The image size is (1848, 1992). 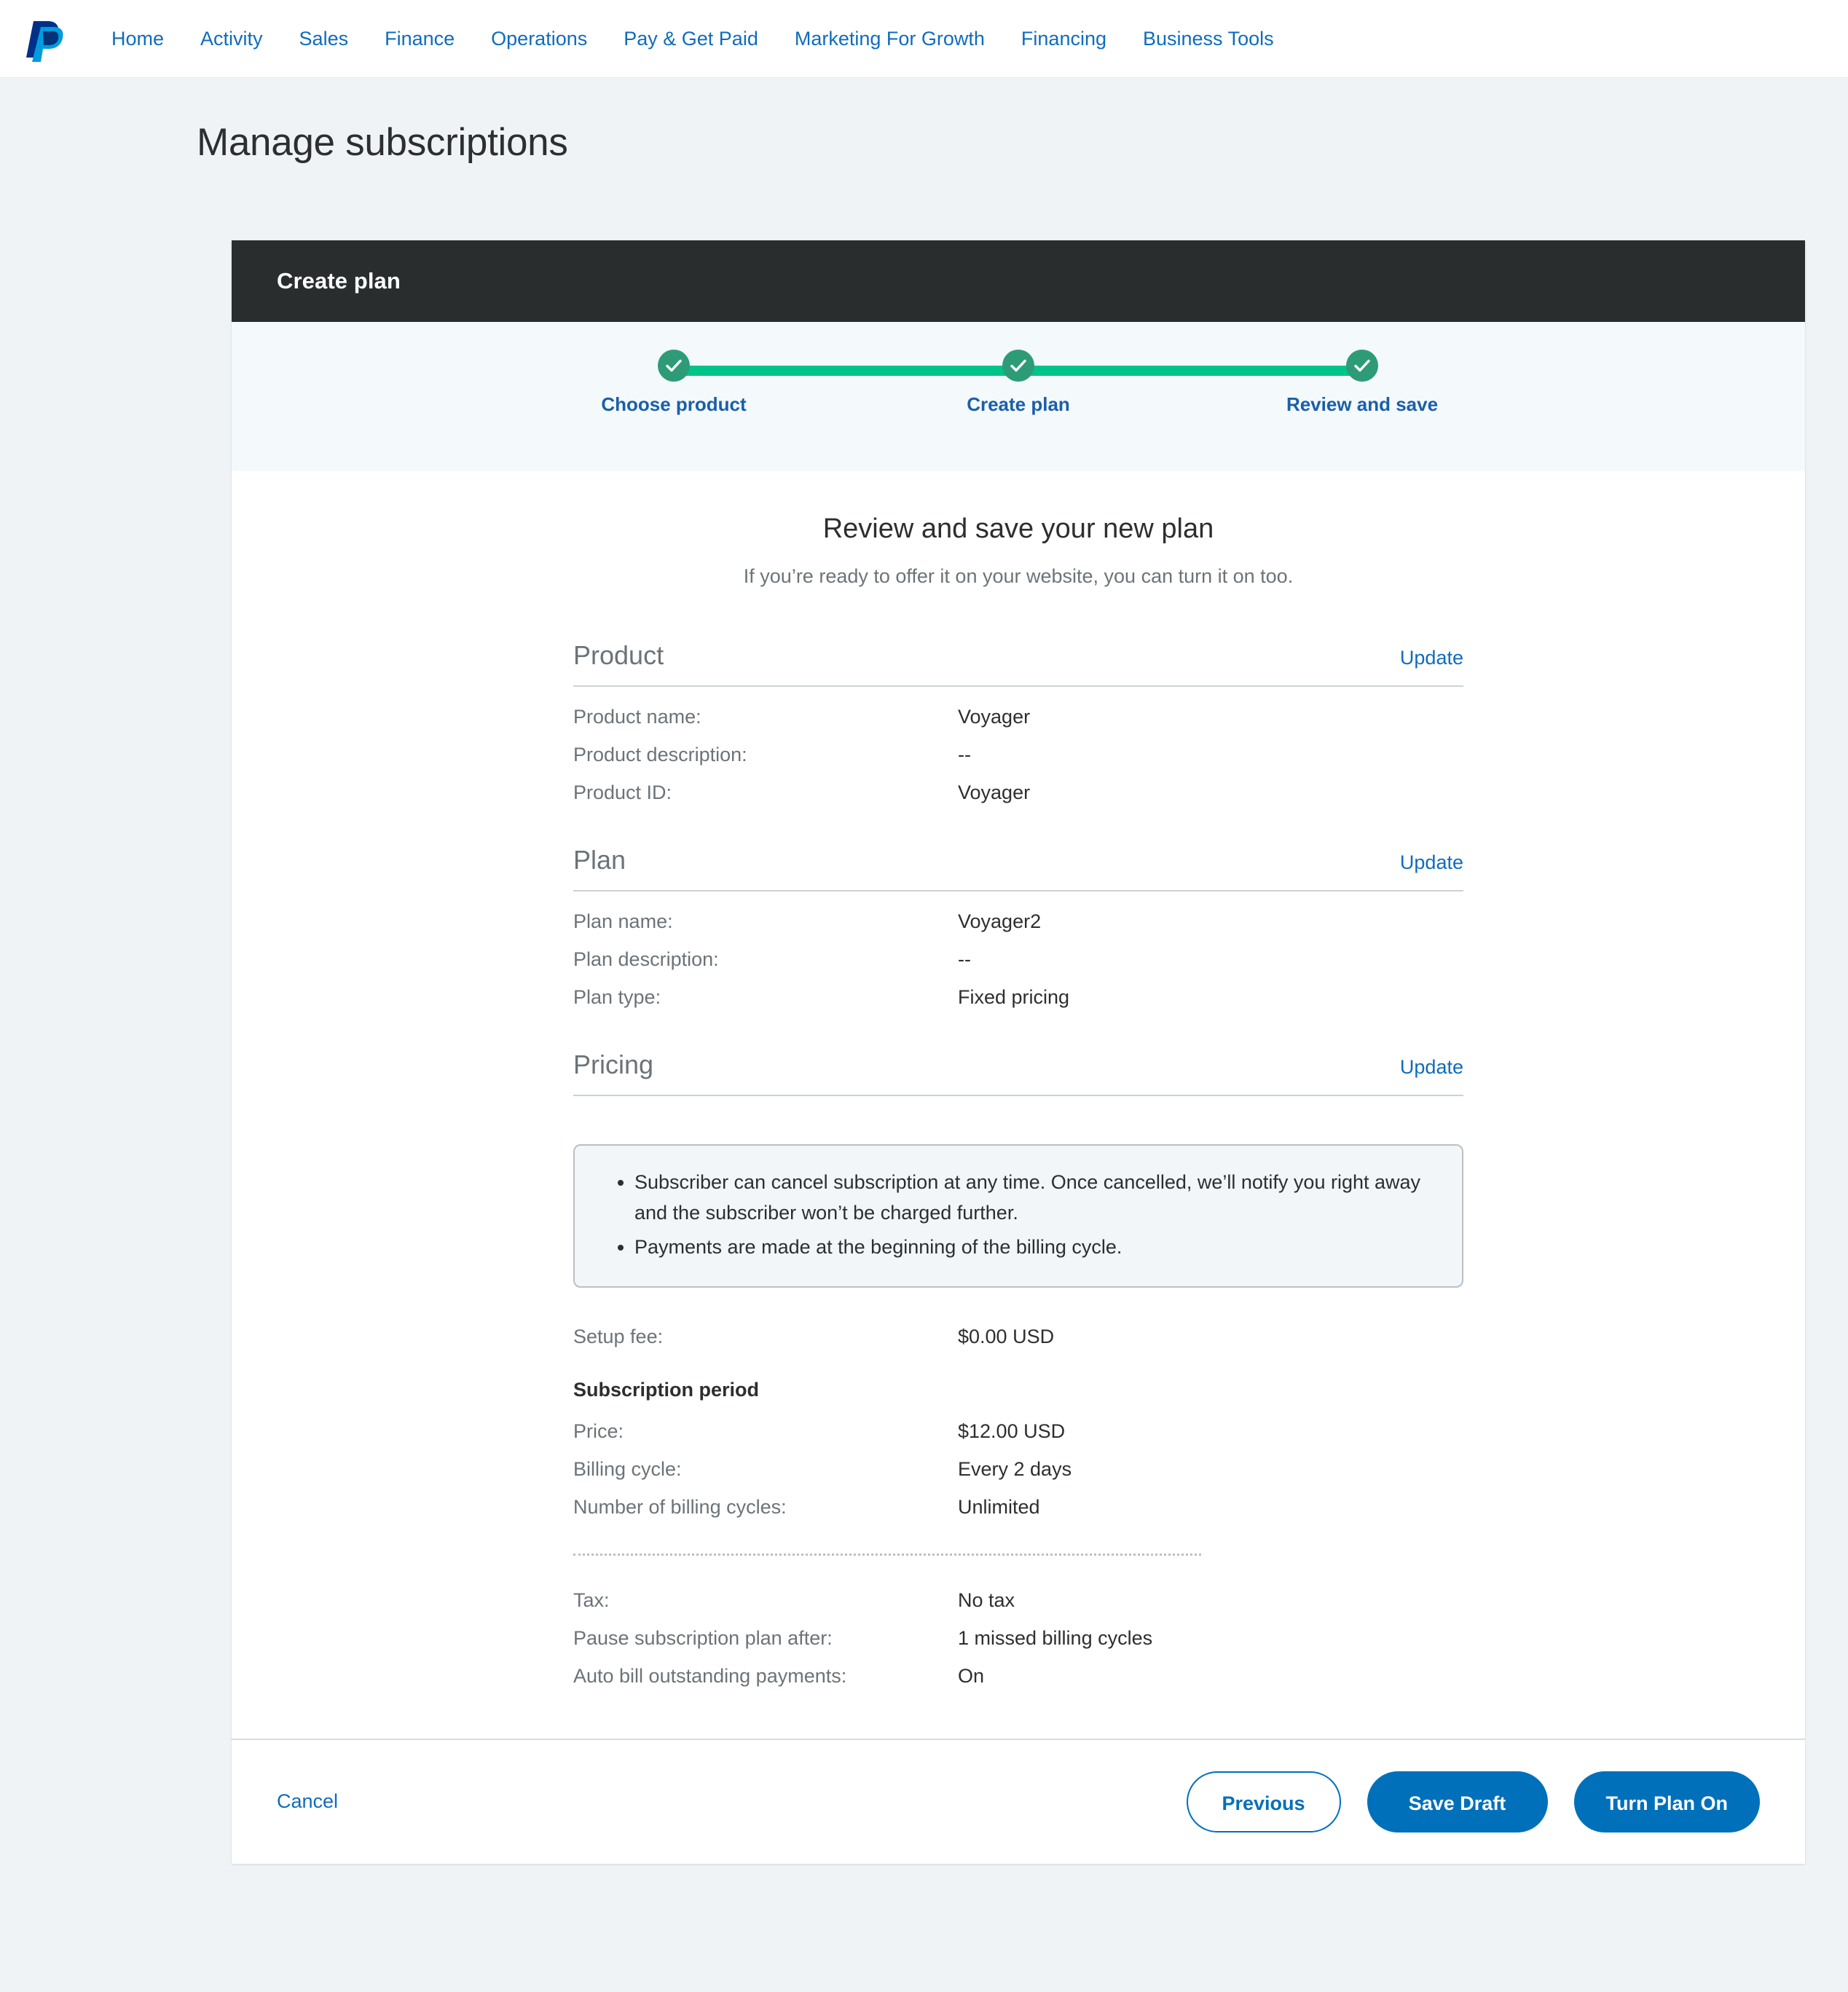 What do you see at coordinates (324, 39) in the screenshot?
I see `nav-link-sales: Sales` at bounding box center [324, 39].